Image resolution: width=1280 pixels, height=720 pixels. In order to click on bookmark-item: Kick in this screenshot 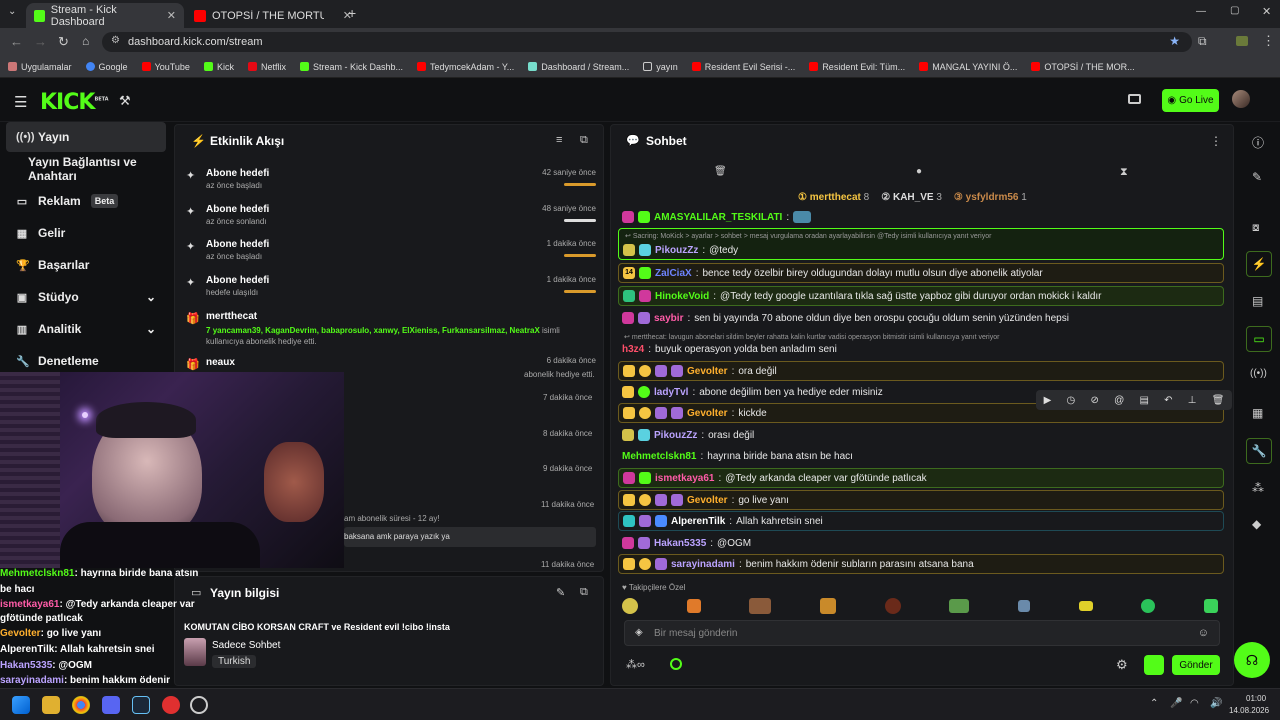, I will do `click(218, 67)`.